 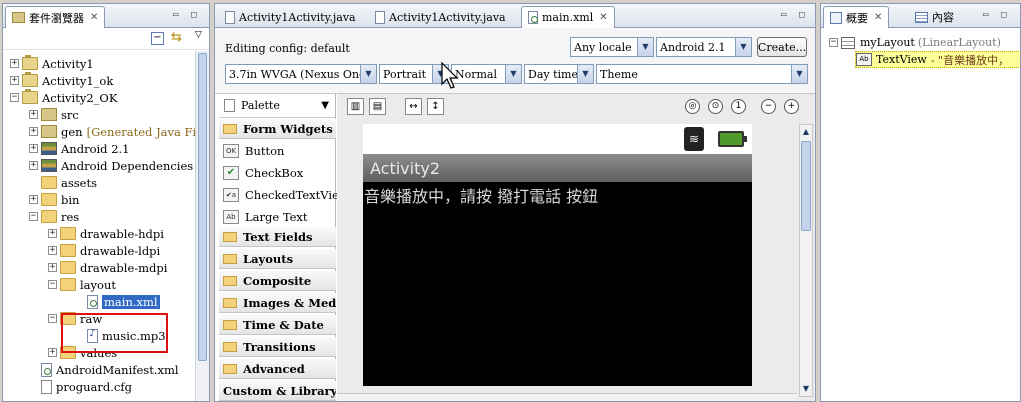 What do you see at coordinates (30, 96) in the screenshot?
I see `project-icon` at bounding box center [30, 96].